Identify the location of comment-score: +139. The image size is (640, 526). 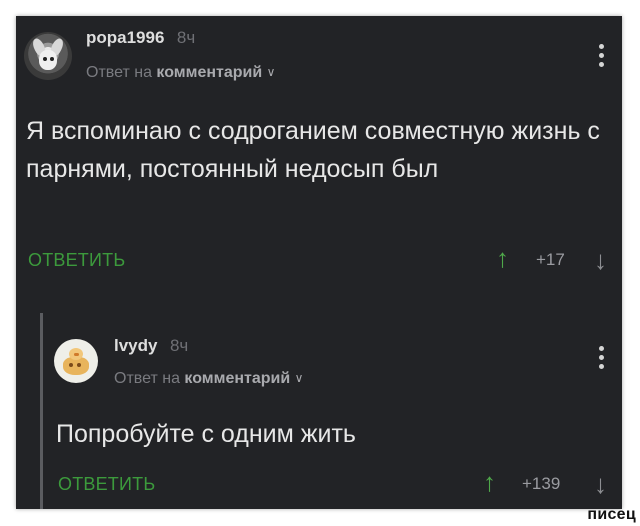
(541, 483).